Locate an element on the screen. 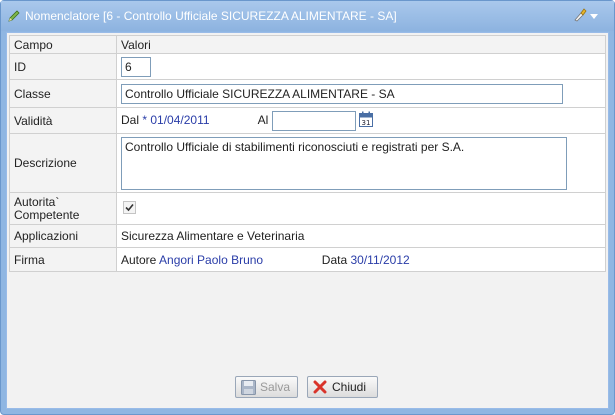 The image size is (615, 415). dal-date: 01/04/2011 is located at coordinates (180, 119).